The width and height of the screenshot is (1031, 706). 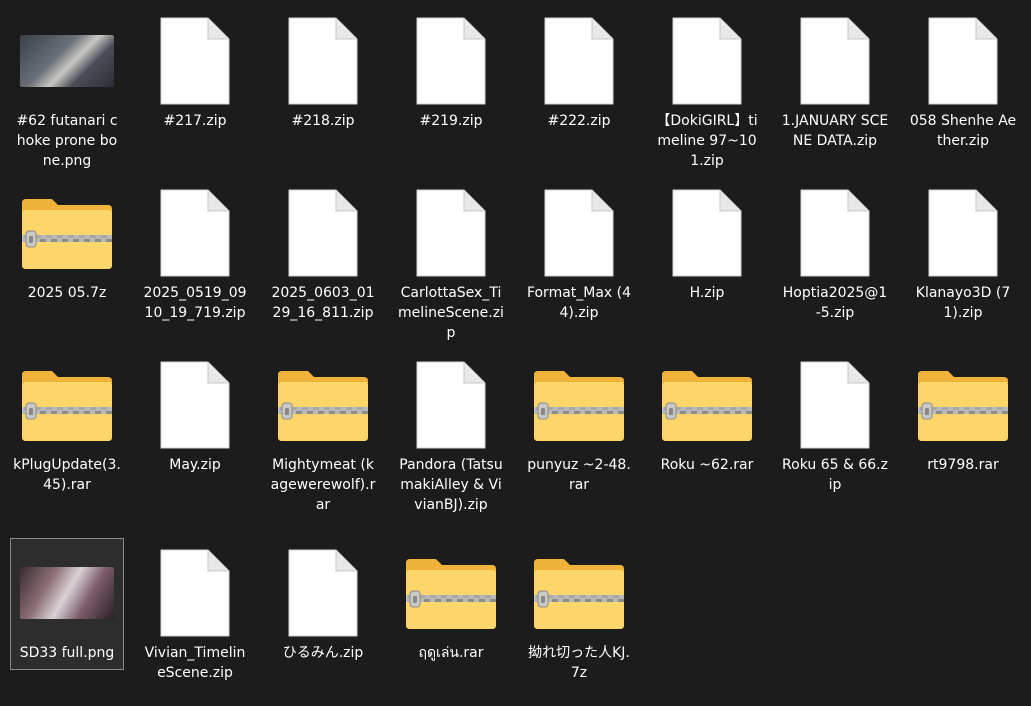 I want to click on file-item: Roku ~62.rar, so click(x=707, y=413).